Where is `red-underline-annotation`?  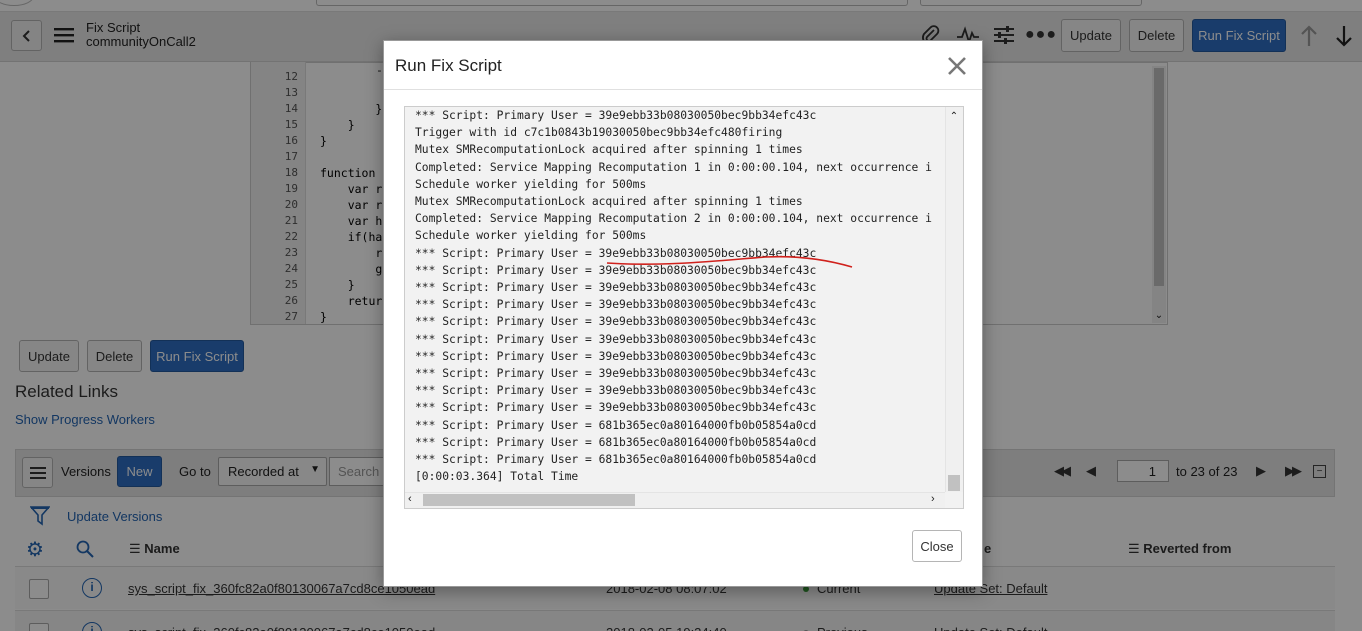
red-underline-annotation is located at coordinates (729, 261).